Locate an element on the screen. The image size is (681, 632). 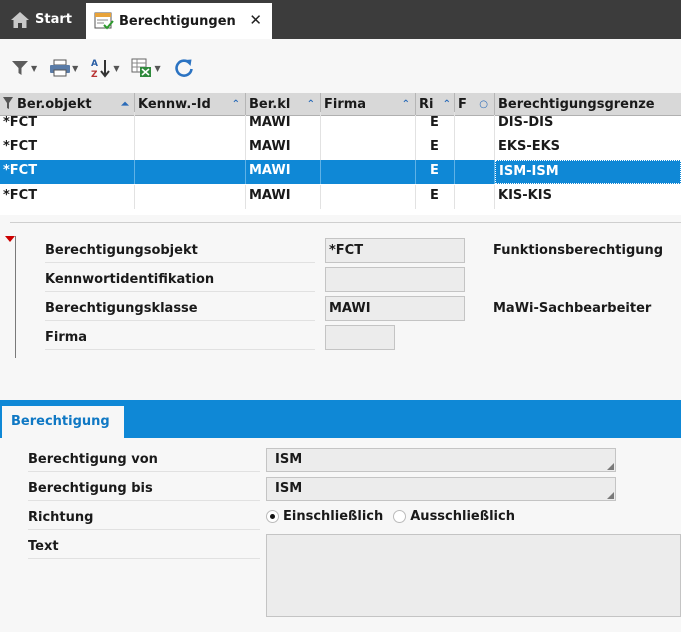
field-firma is located at coordinates (360, 337).